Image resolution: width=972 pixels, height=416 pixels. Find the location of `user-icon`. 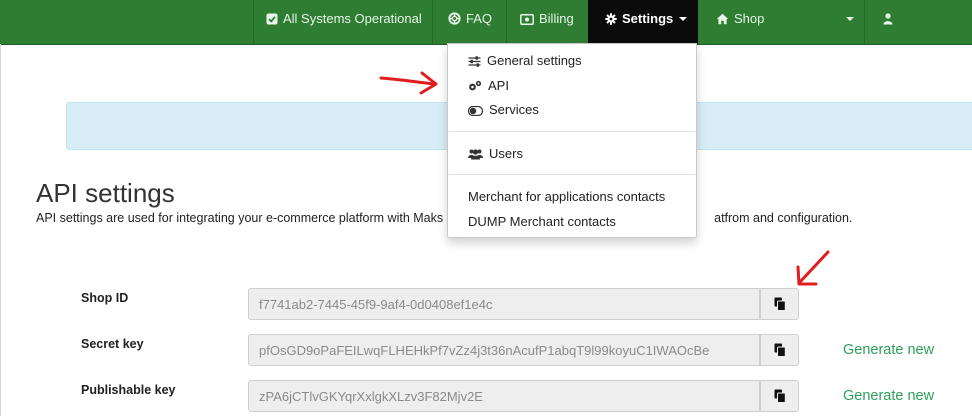

user-icon is located at coordinates (888, 19).